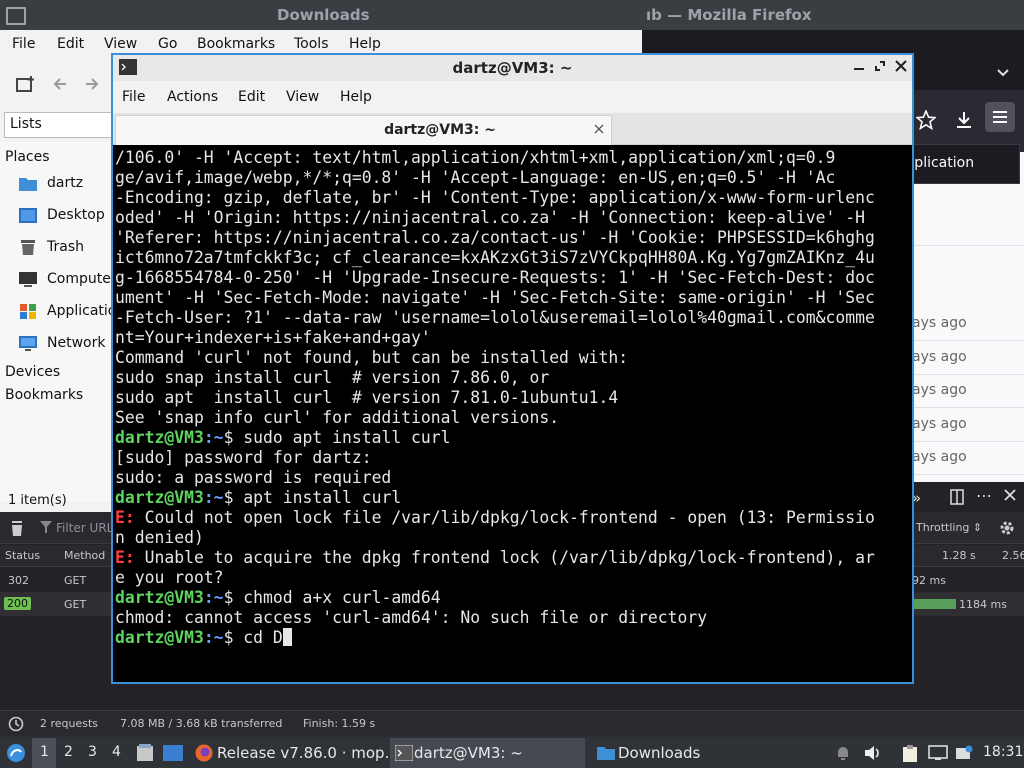  I want to click on terminal-tabbar: dartz@VM3: ~, so click(512, 129).